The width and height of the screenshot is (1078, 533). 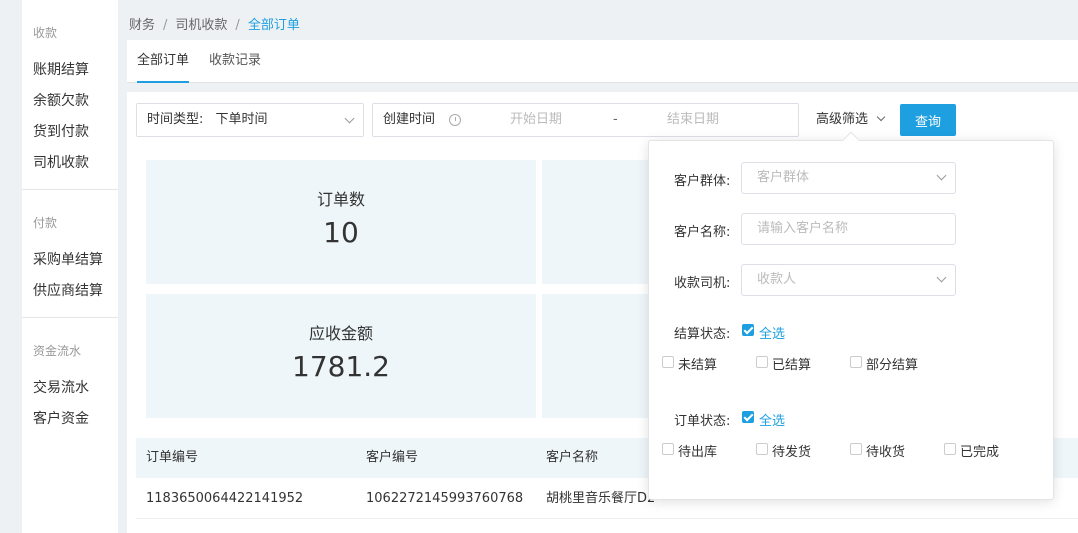 What do you see at coordinates (225, 498) in the screenshot?
I see `cell-order-no: 1183650064422141952` at bounding box center [225, 498].